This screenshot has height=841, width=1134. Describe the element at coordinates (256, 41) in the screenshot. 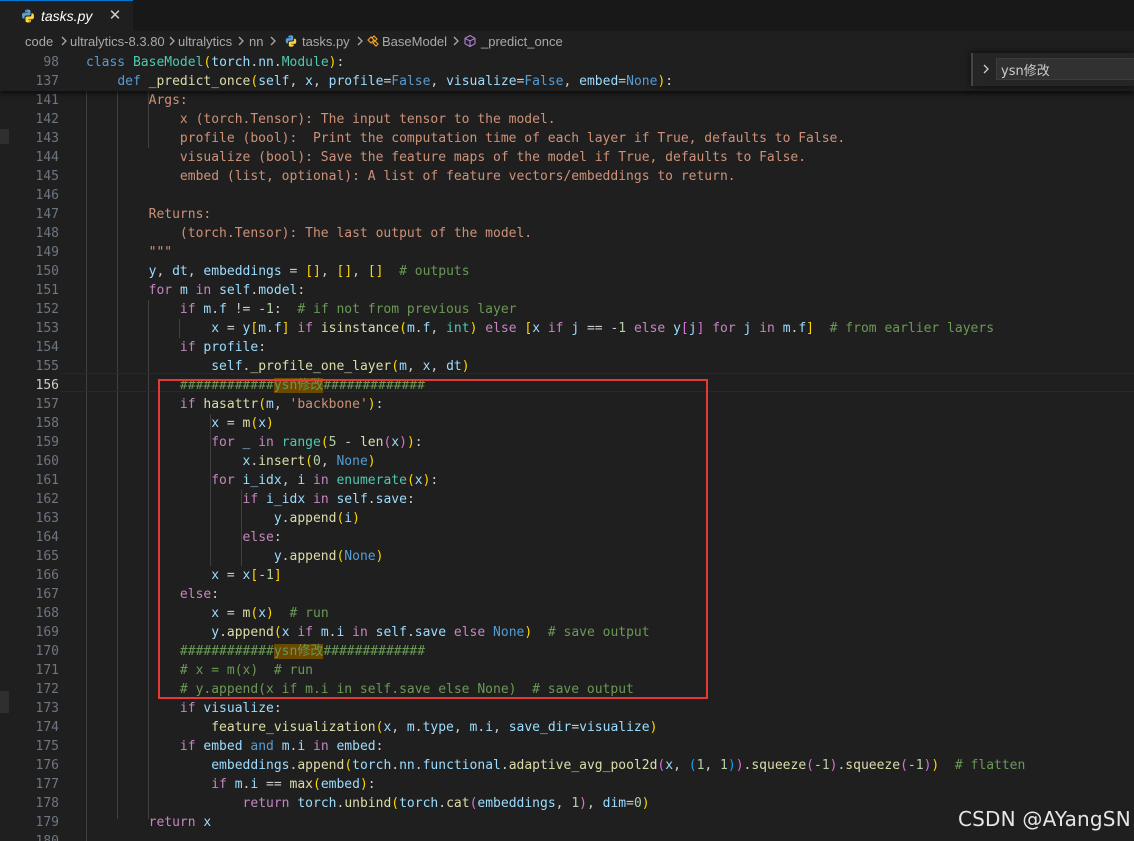

I see `breadcrumb-item-nn: nn` at that location.